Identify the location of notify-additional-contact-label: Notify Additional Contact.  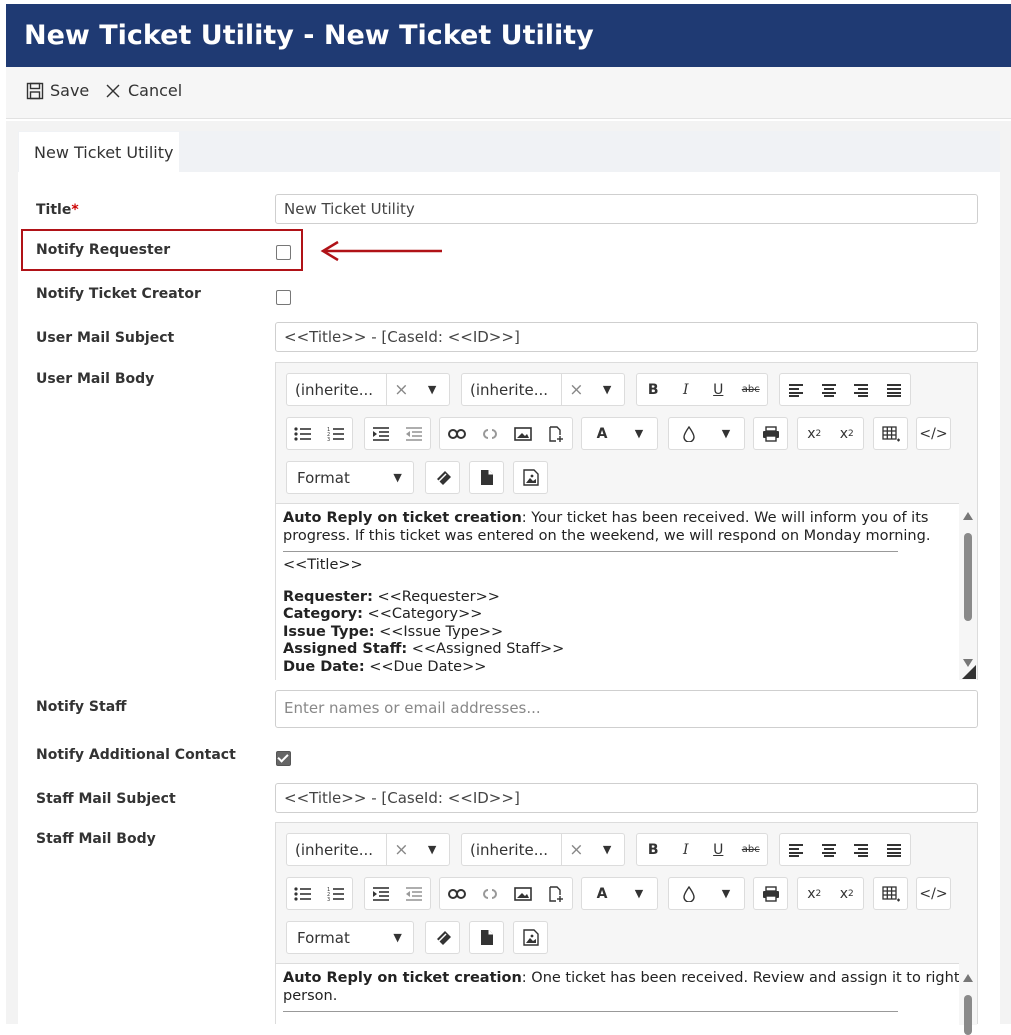
(136, 755).